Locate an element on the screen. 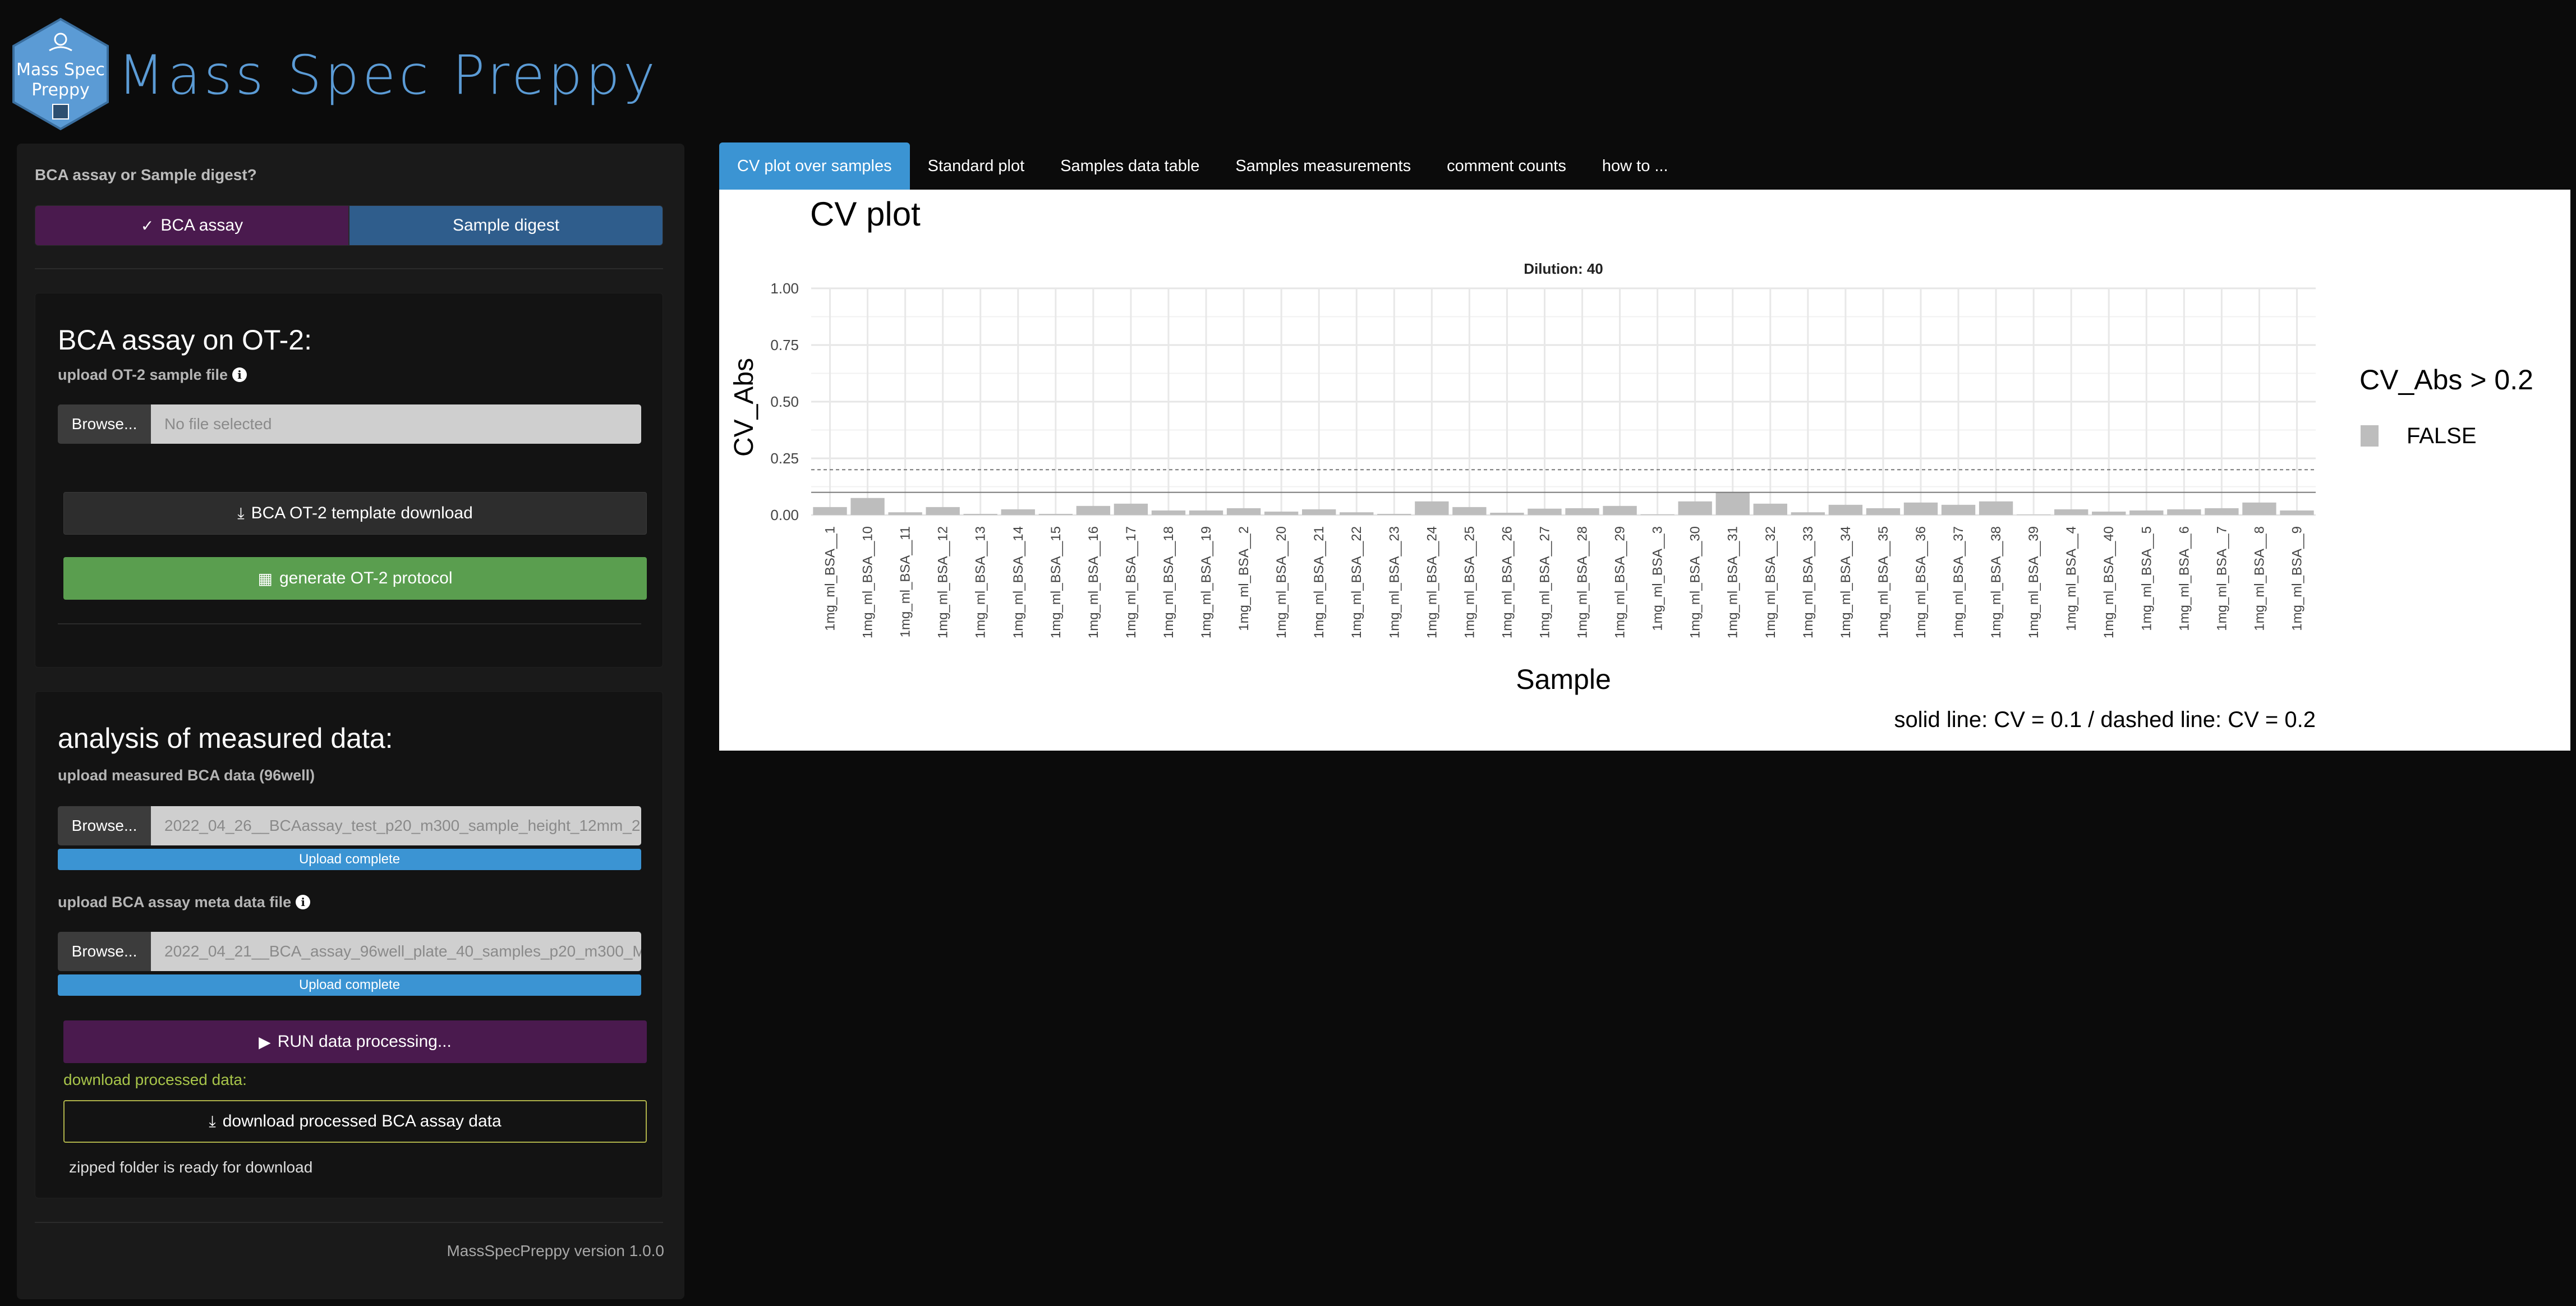 The height and width of the screenshot is (1306, 2576). x-tick-label: 1mg_ml_BSA__22 is located at coordinates (1357, 582).